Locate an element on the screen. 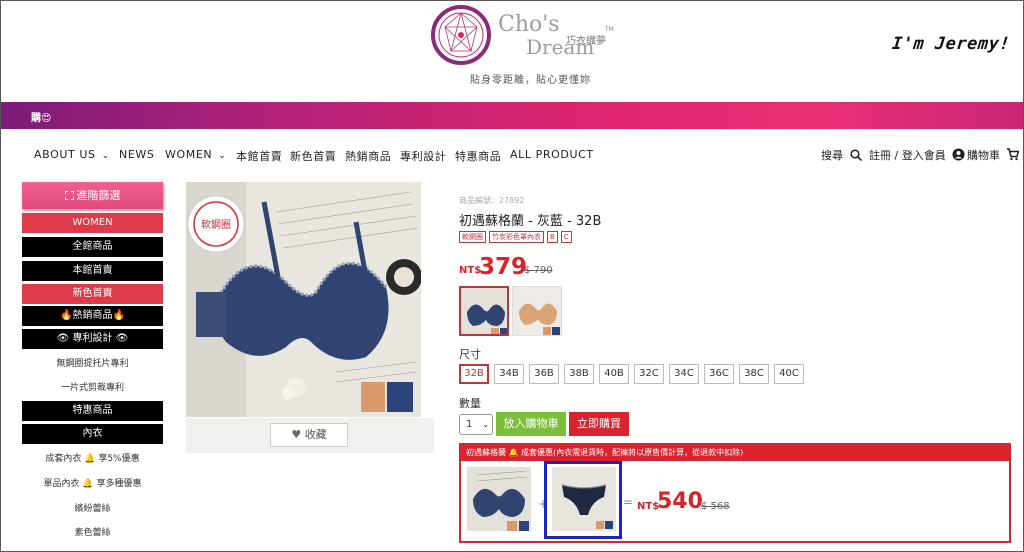 The height and width of the screenshot is (552, 1024). thumbnail-nude is located at coordinates (537, 311).